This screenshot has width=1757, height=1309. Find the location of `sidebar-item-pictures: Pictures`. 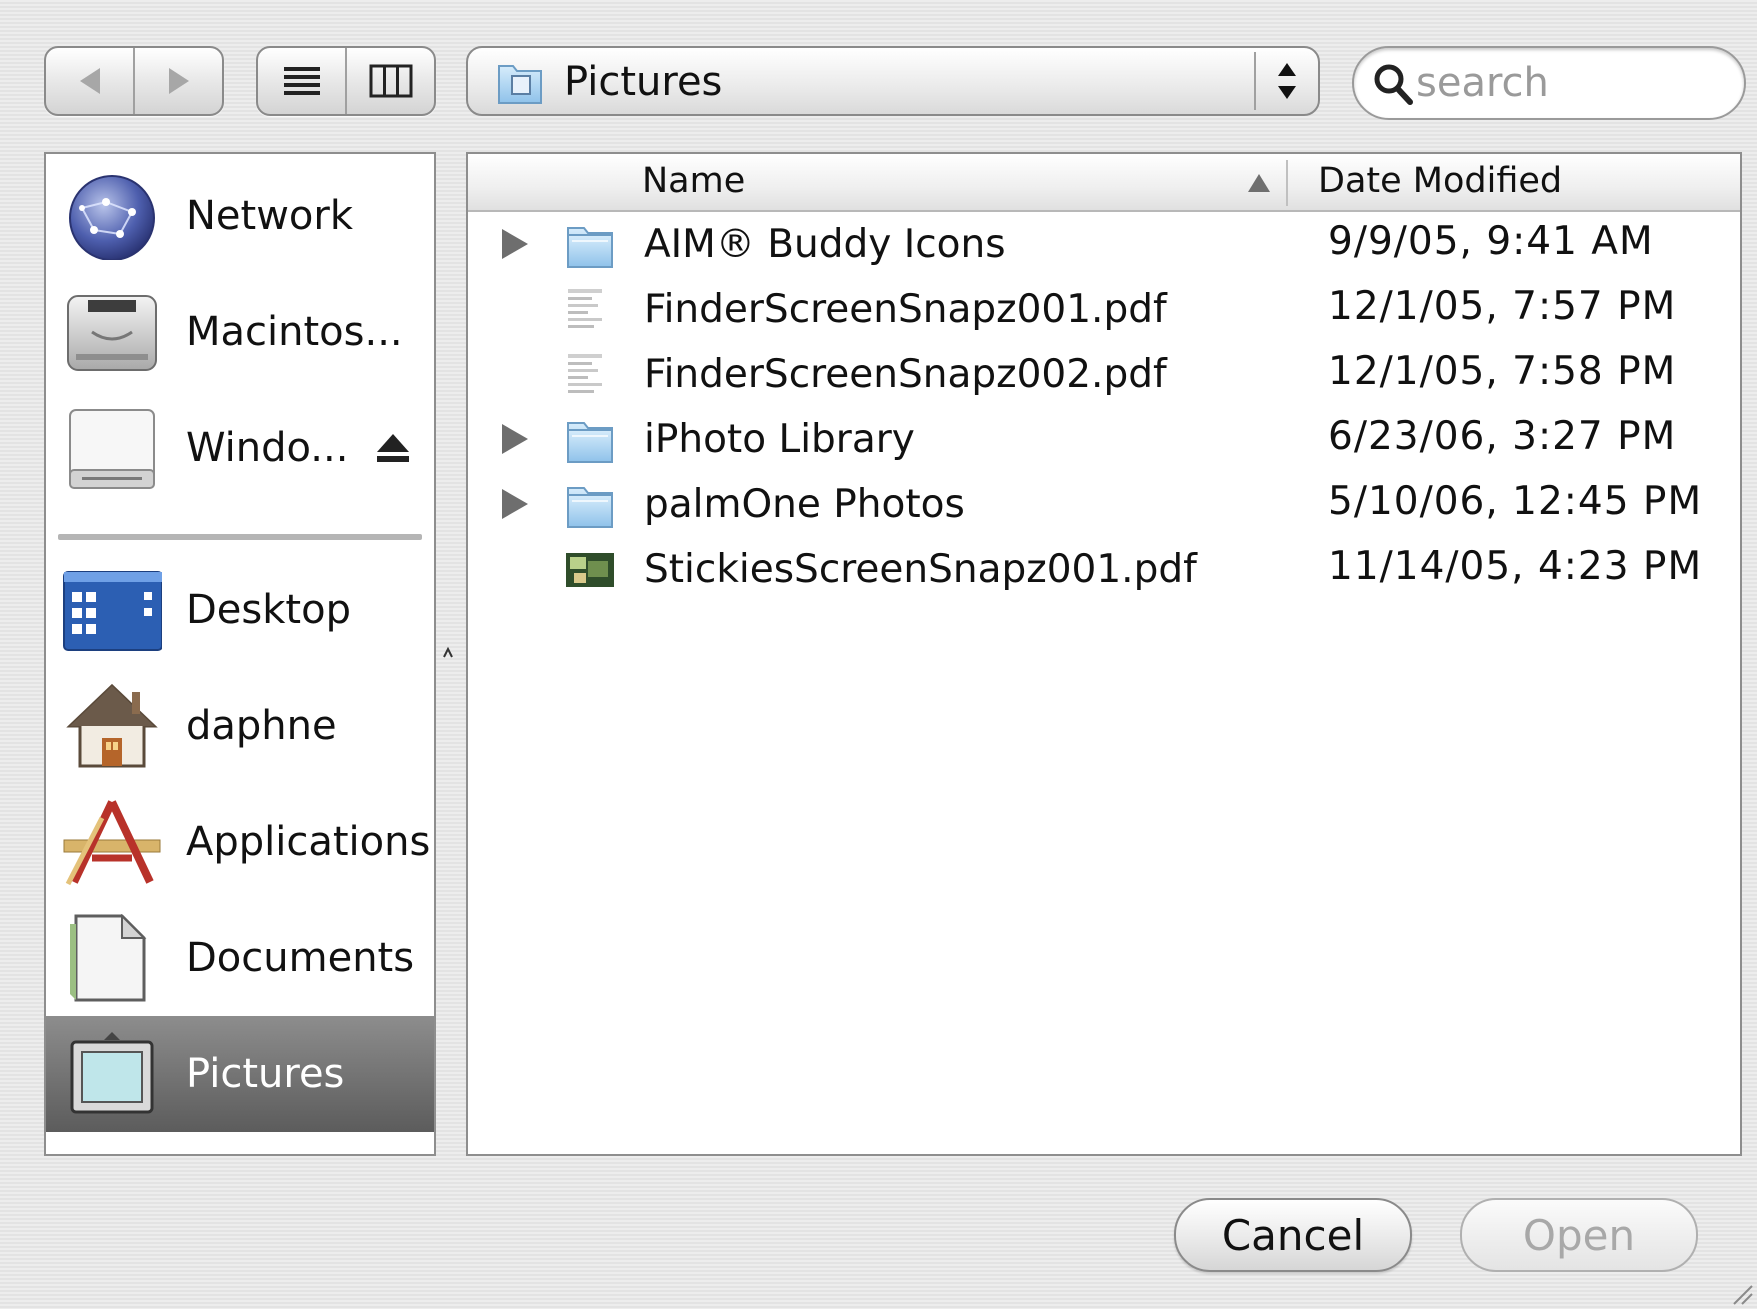

sidebar-item-pictures: Pictures is located at coordinates (240, 1074).